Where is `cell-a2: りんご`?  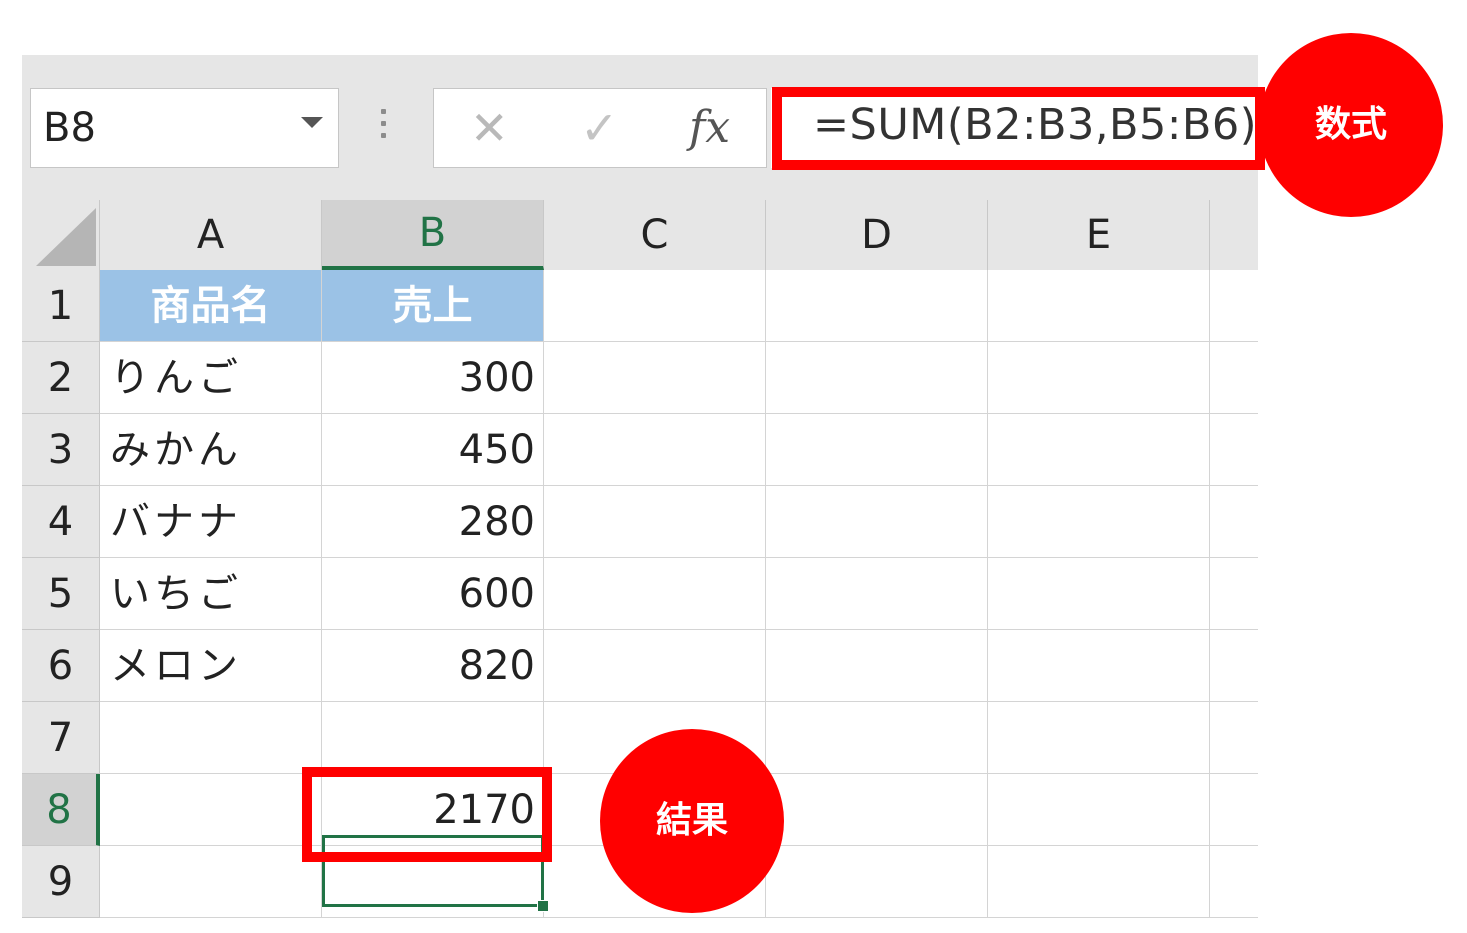
cell-a2: りんご is located at coordinates (211, 378).